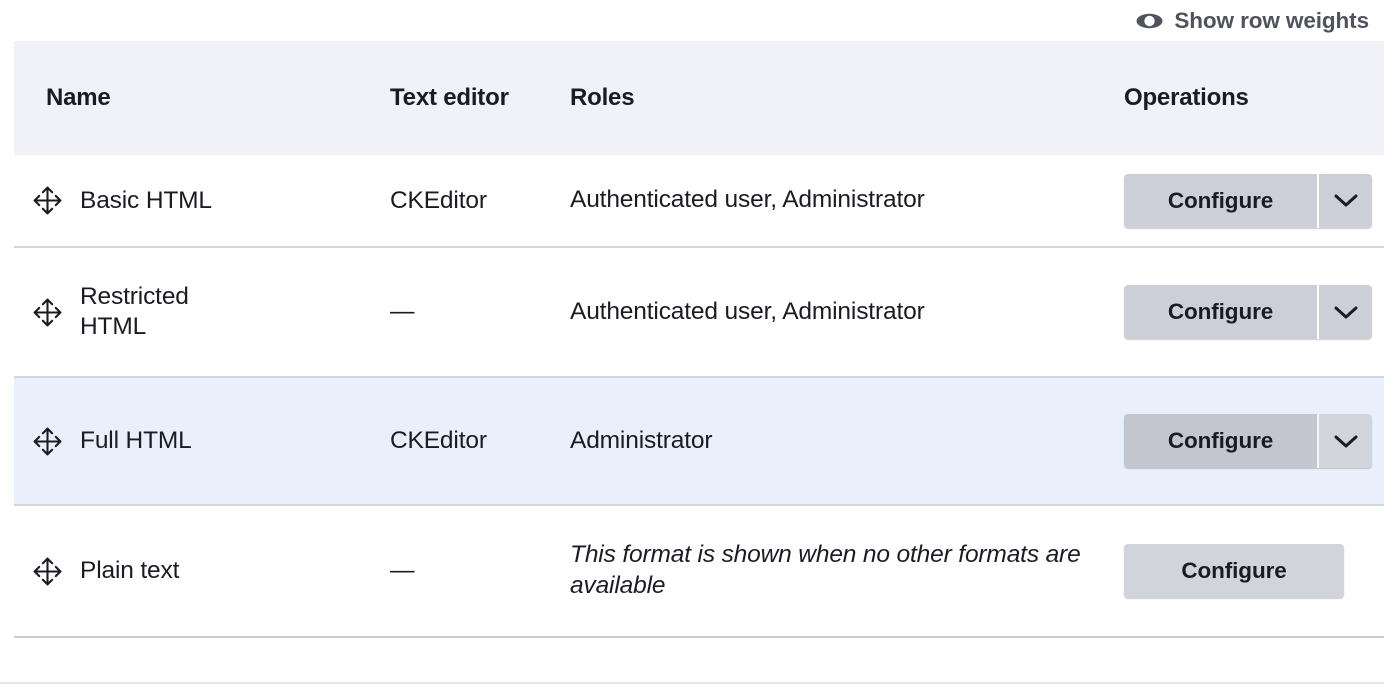 This screenshot has height=684, width=1384. What do you see at coordinates (134, 311) in the screenshot?
I see `format-name: Restricted HTML` at bounding box center [134, 311].